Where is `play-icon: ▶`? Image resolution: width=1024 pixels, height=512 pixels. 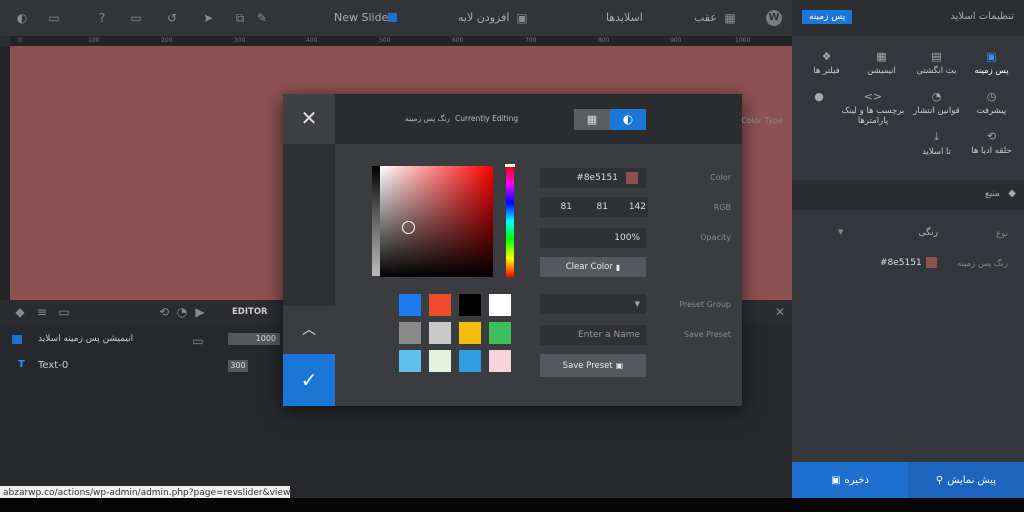
play-icon: ▶ is located at coordinates (200, 312).